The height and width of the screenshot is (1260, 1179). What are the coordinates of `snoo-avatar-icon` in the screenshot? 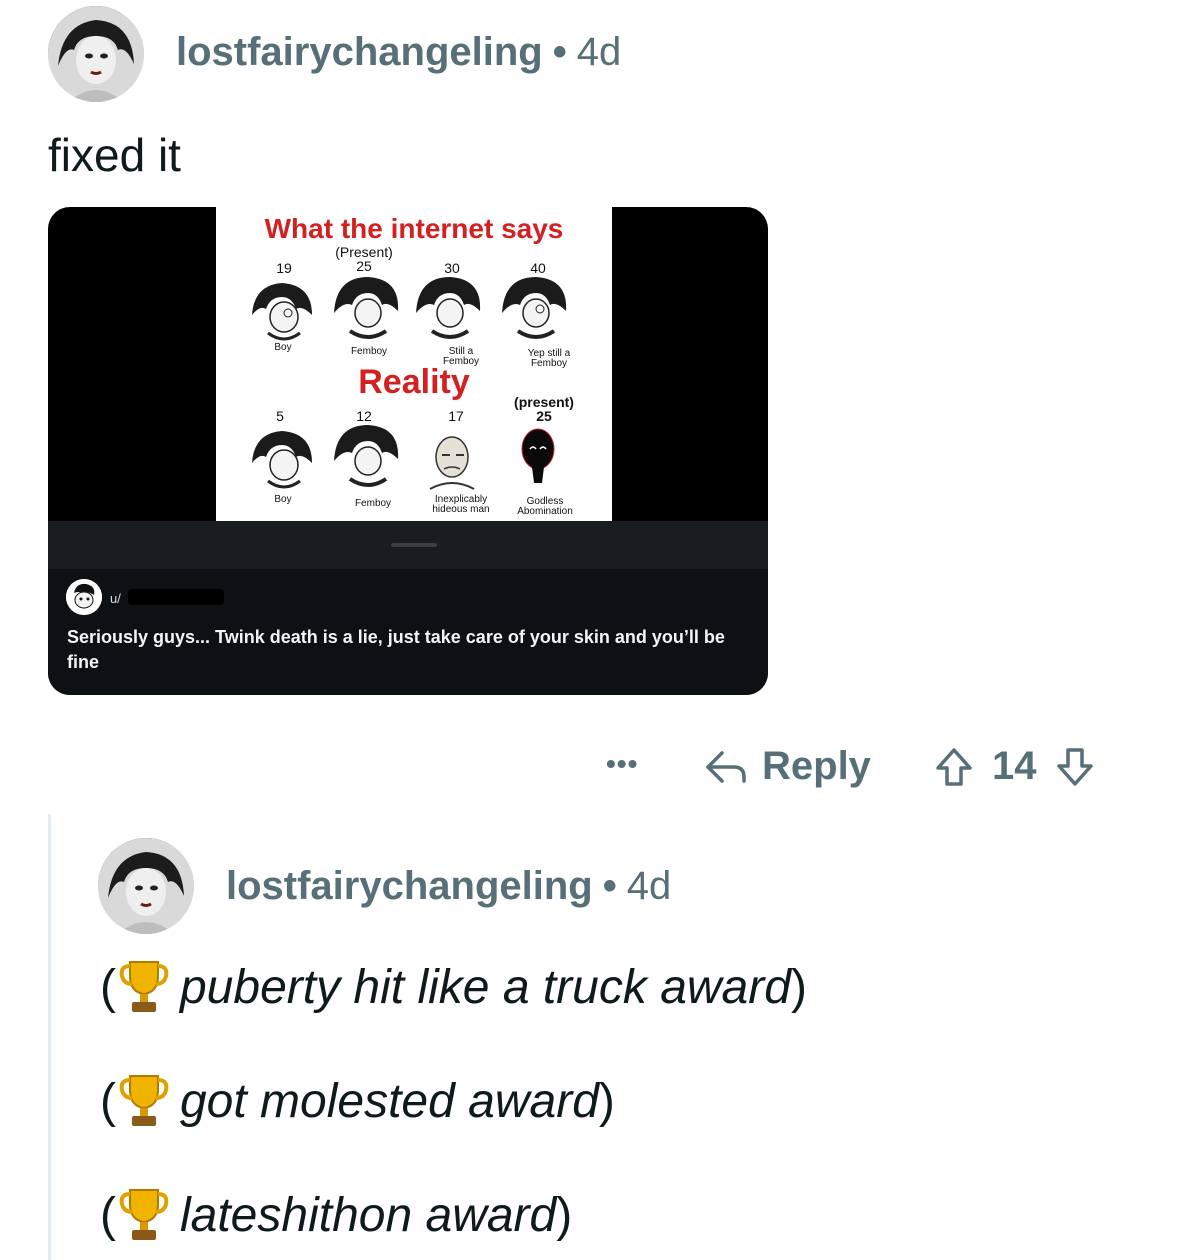 It's located at (84, 597).